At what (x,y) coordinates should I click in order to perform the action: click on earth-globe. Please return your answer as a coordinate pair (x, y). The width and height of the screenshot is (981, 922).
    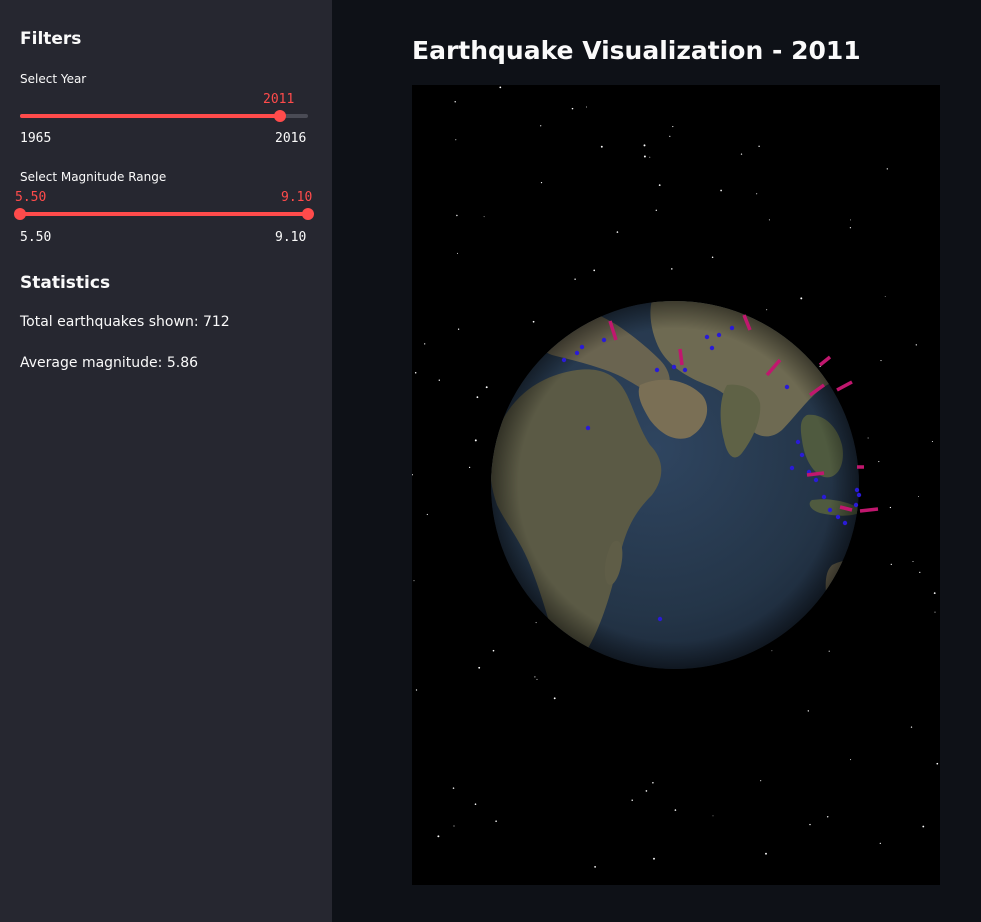
    Looking at the image, I should click on (675, 485).